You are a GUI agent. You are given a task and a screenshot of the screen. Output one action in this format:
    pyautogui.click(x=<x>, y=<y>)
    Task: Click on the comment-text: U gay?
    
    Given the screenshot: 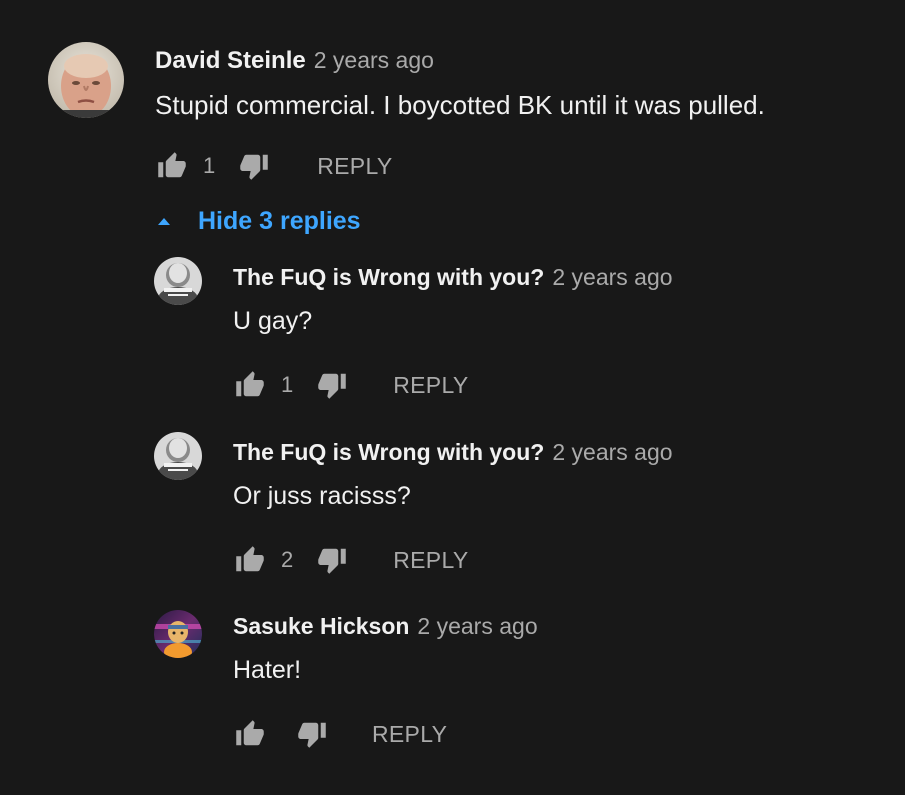 What is the action you would take?
    pyautogui.click(x=273, y=321)
    